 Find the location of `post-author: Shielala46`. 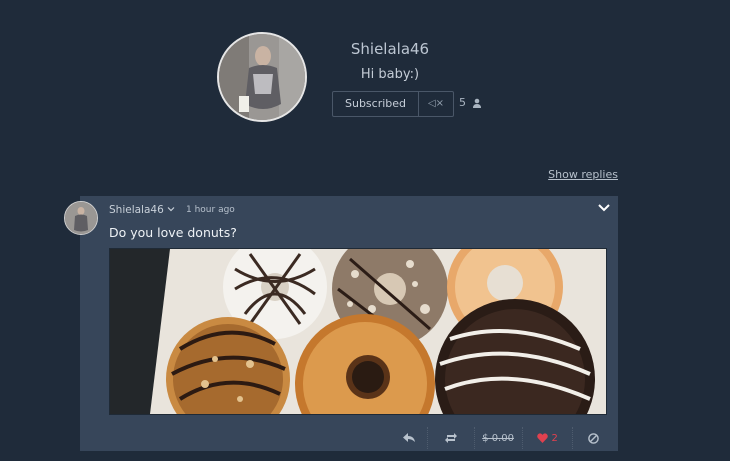

post-author: Shielala46 is located at coordinates (142, 210).